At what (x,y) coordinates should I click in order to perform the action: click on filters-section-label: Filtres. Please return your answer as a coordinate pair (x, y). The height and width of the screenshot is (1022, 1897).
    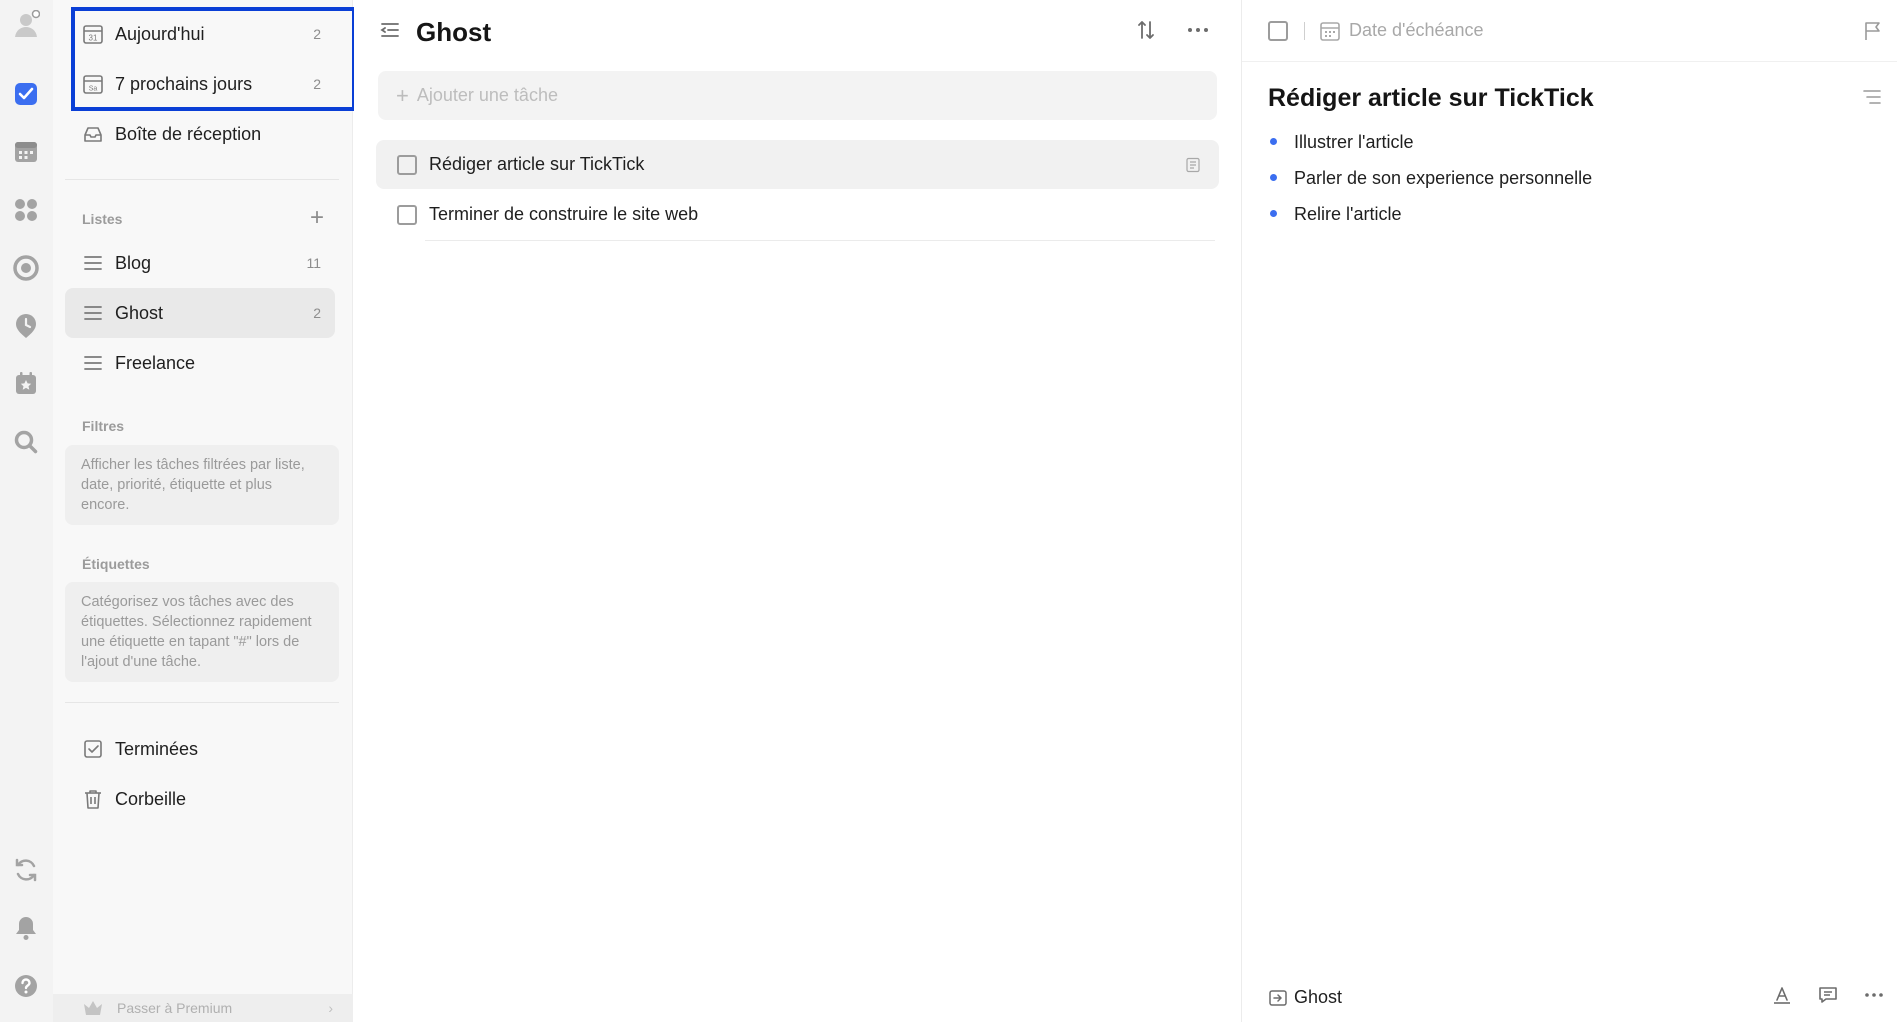
    Looking at the image, I should click on (103, 426).